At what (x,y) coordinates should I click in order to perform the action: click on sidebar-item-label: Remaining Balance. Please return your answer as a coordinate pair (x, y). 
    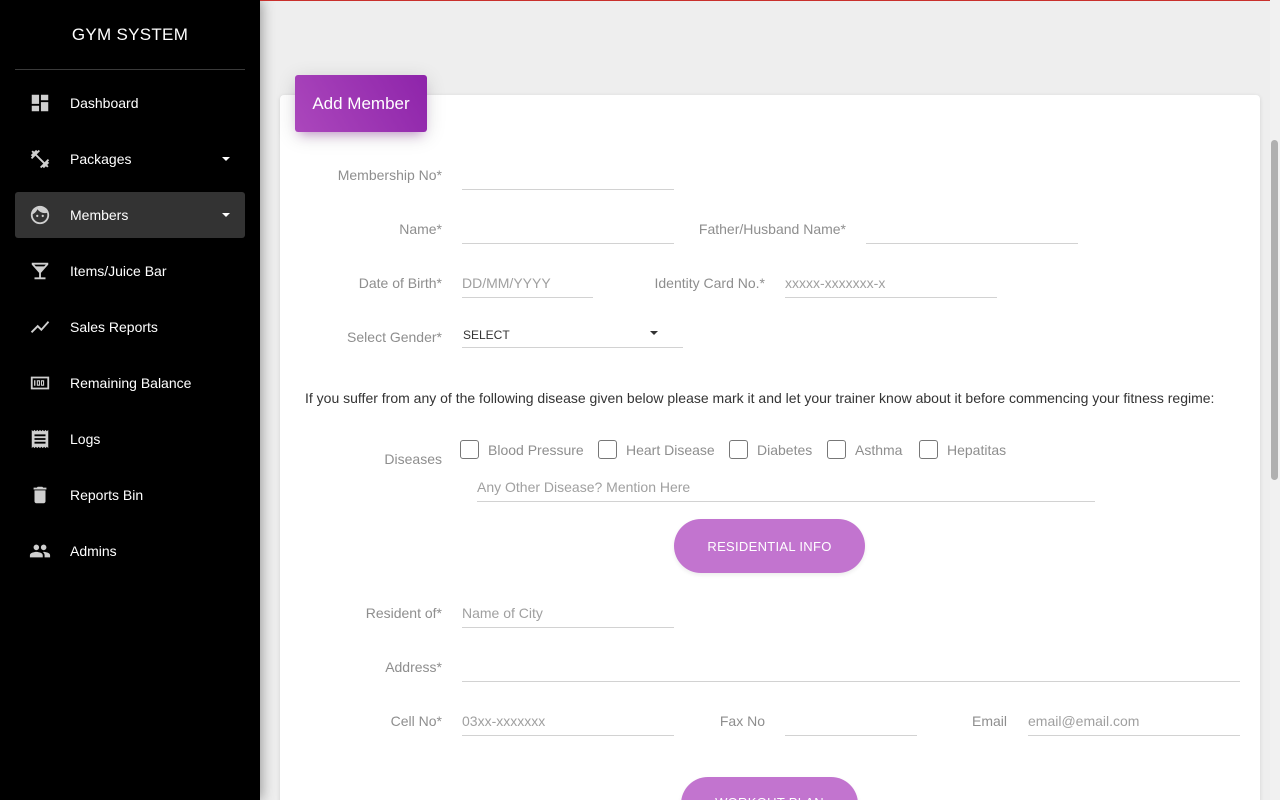
    Looking at the image, I should click on (131, 383).